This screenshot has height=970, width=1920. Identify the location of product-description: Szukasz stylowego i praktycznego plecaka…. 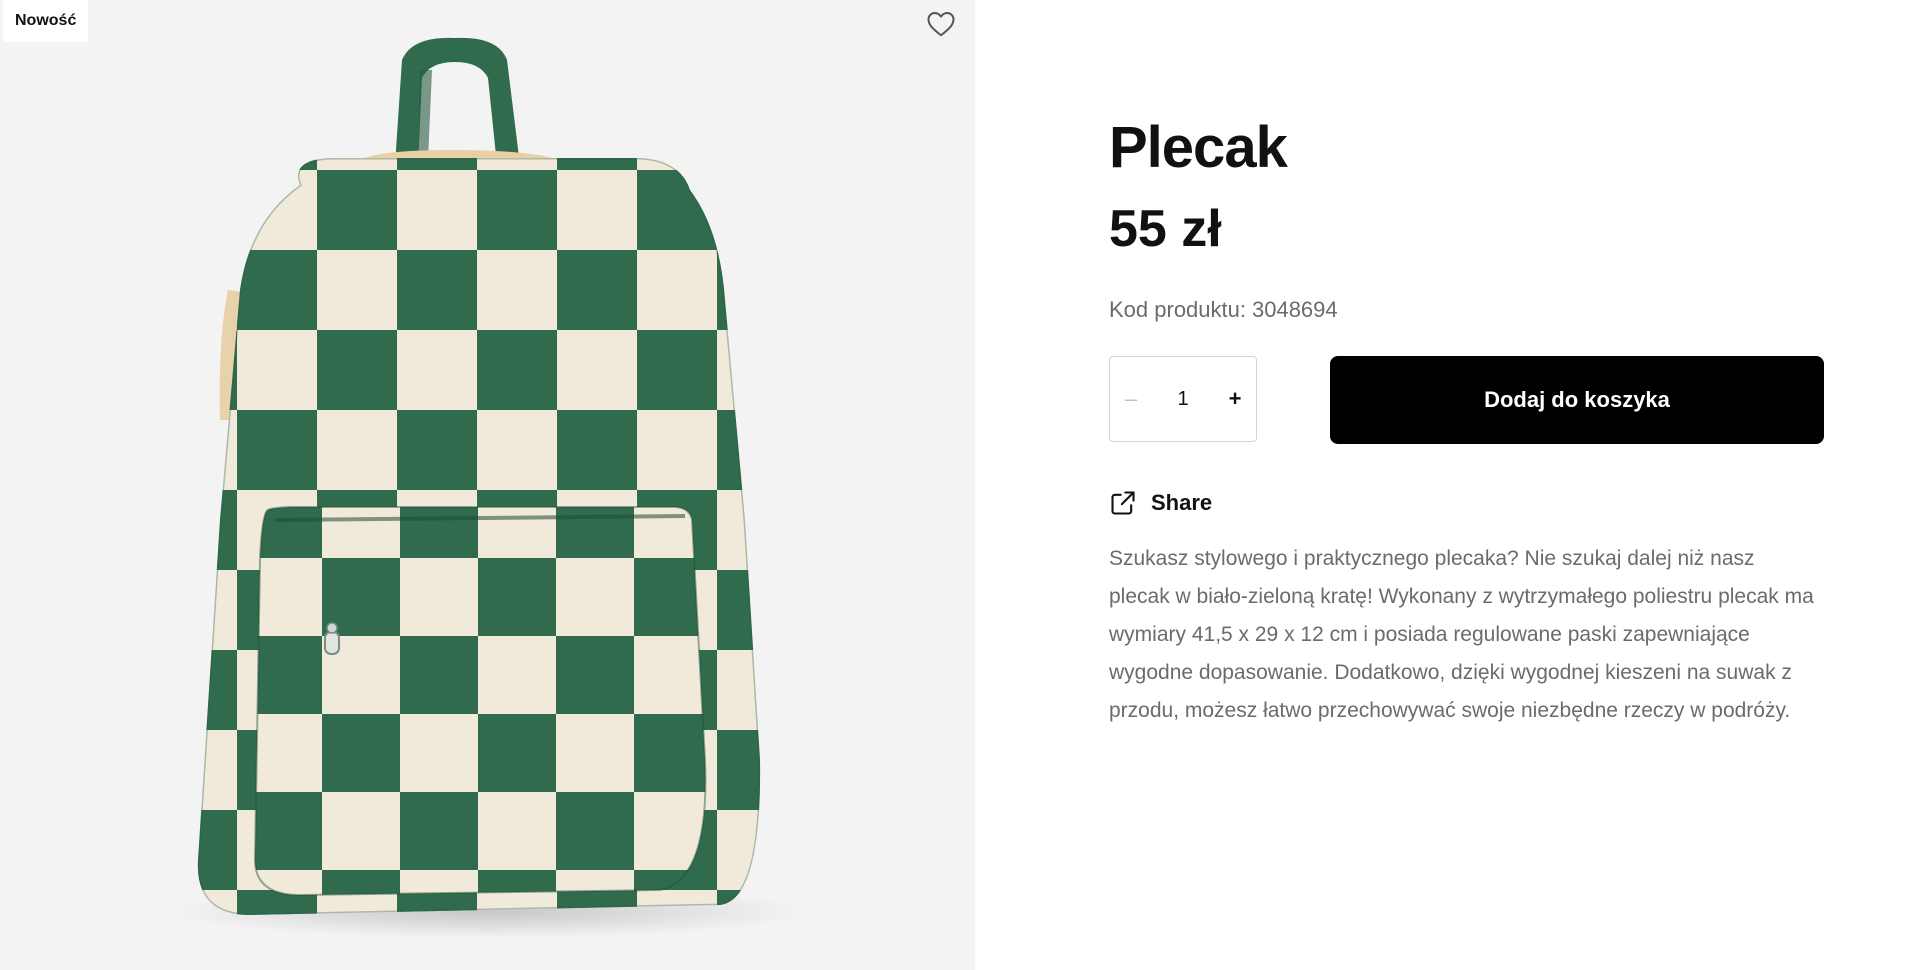
(1461, 634).